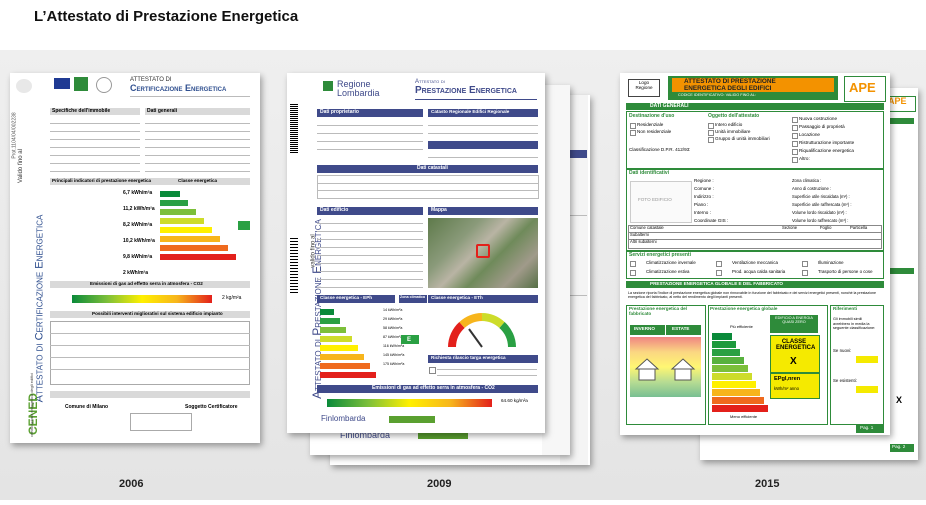 The image size is (926, 505). Describe the element at coordinates (719, 273) in the screenshot. I see `servizio-5-checkbox` at that location.